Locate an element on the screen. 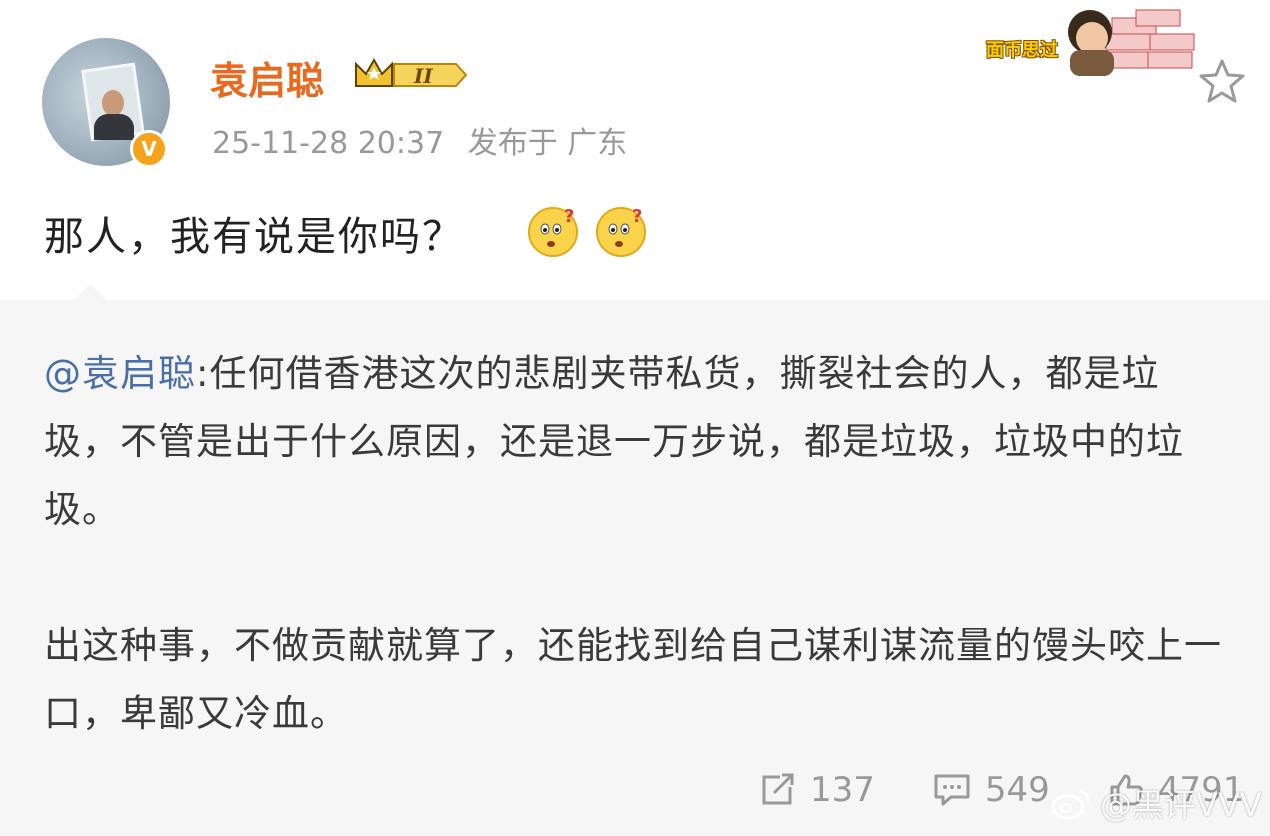  favorite-star-icon is located at coordinates (1222, 81).